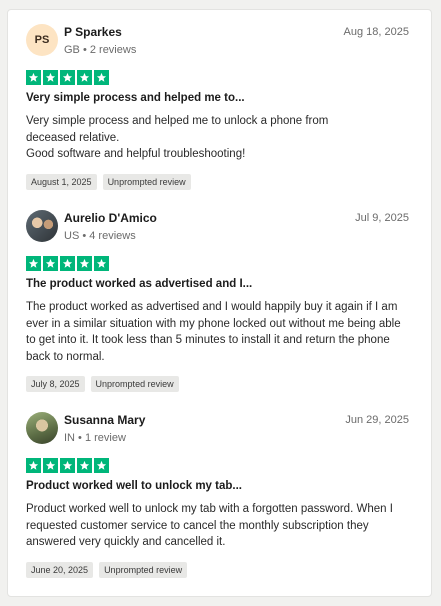 The image size is (441, 606). What do you see at coordinates (217, 384) in the screenshot?
I see `review-tags: July 8, 2025 Unprompted review` at bounding box center [217, 384].